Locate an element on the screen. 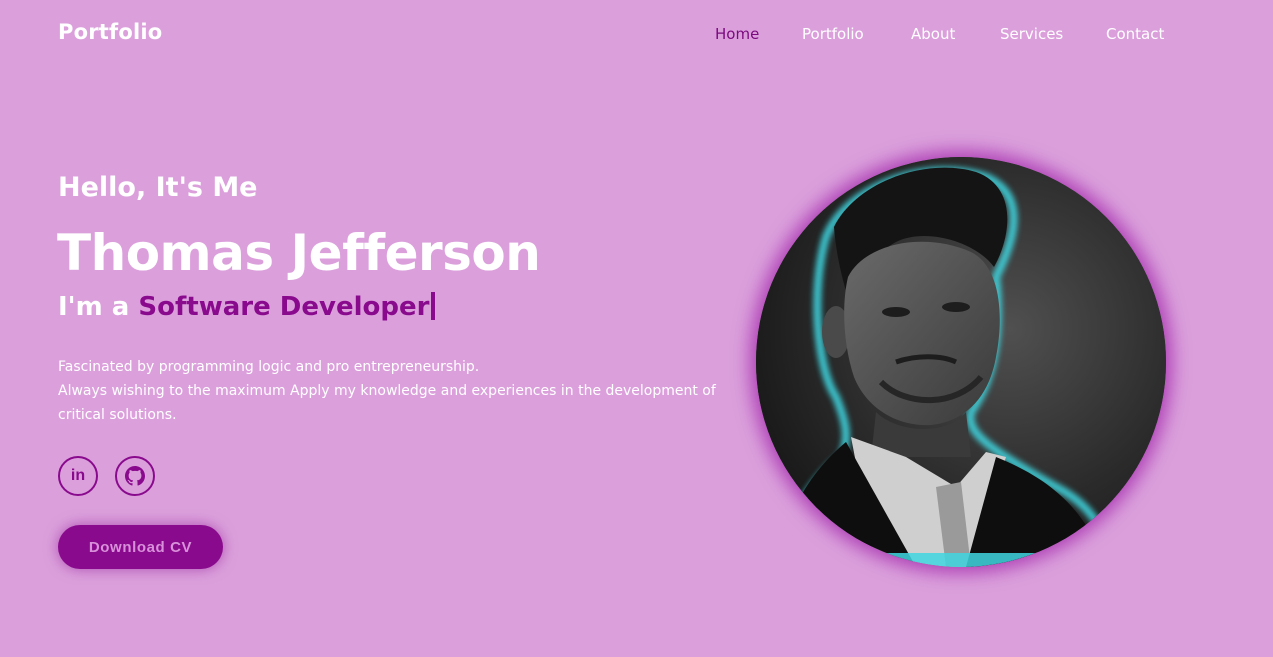 The height and width of the screenshot is (657, 1273). github-icon is located at coordinates (135, 476).